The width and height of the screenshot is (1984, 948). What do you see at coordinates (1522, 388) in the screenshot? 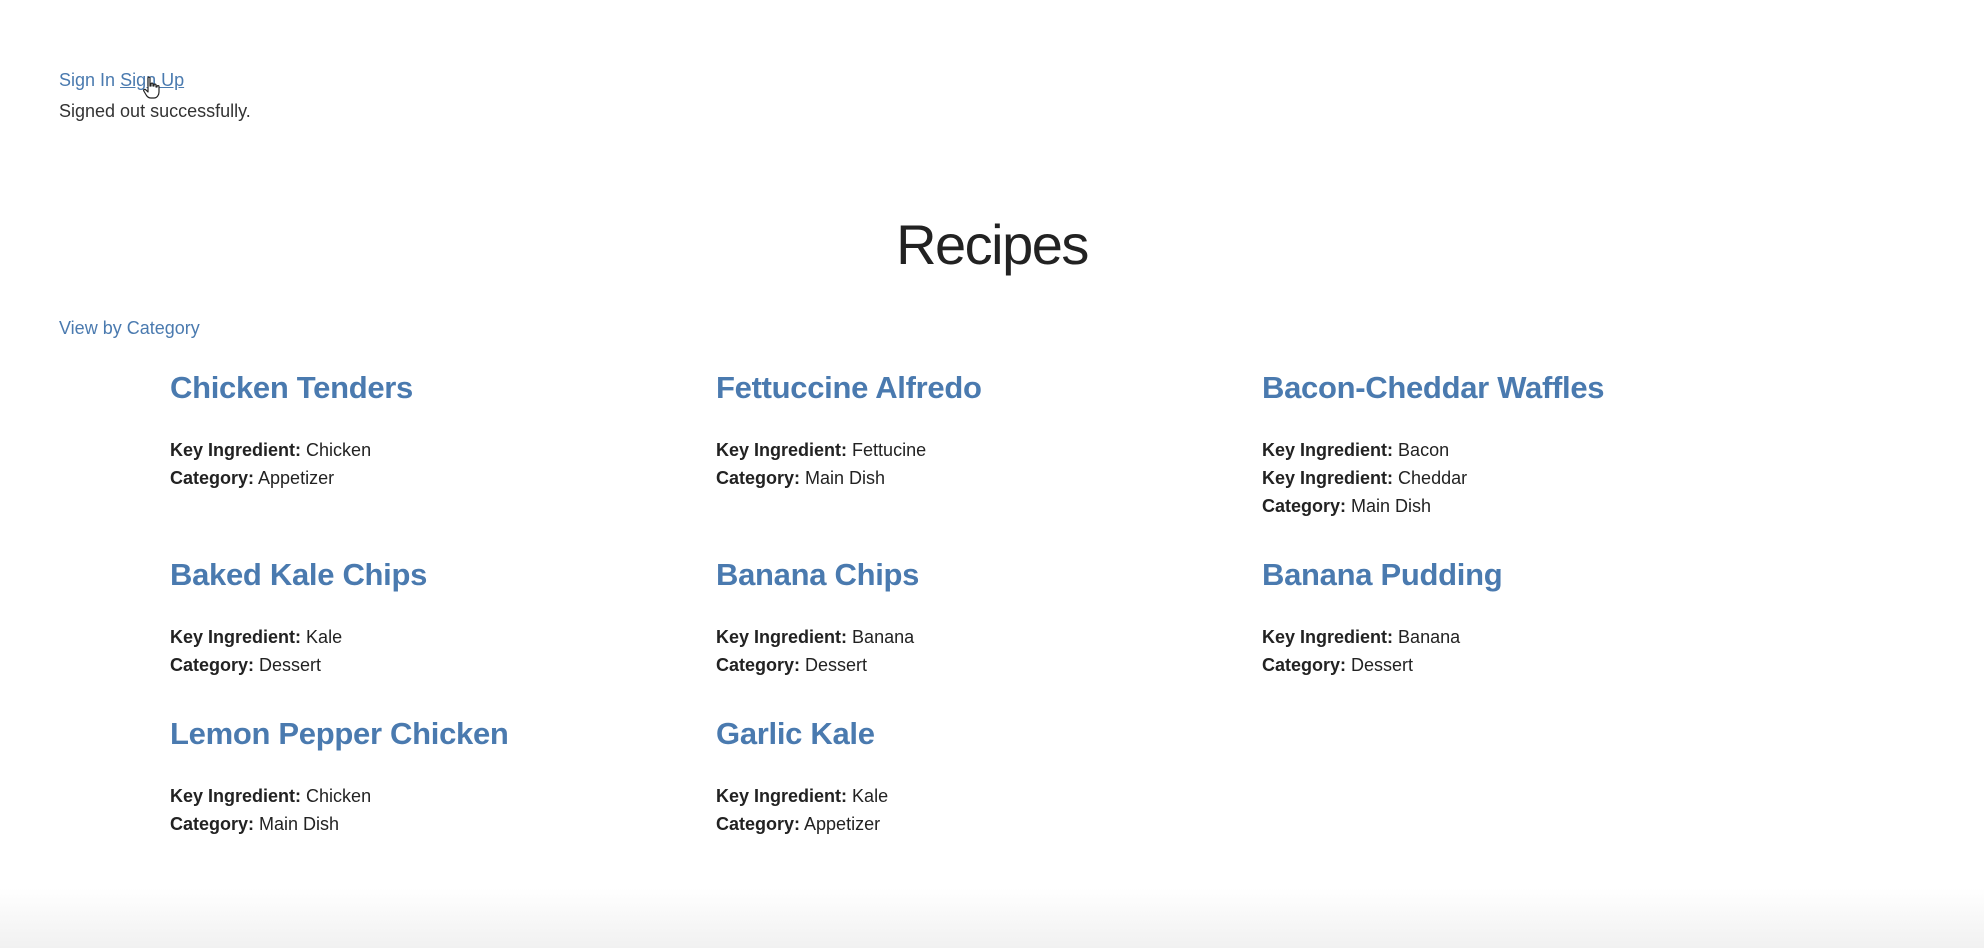
I see `recipe-title-link: Bacon-Cheddar Waffles` at bounding box center [1522, 388].